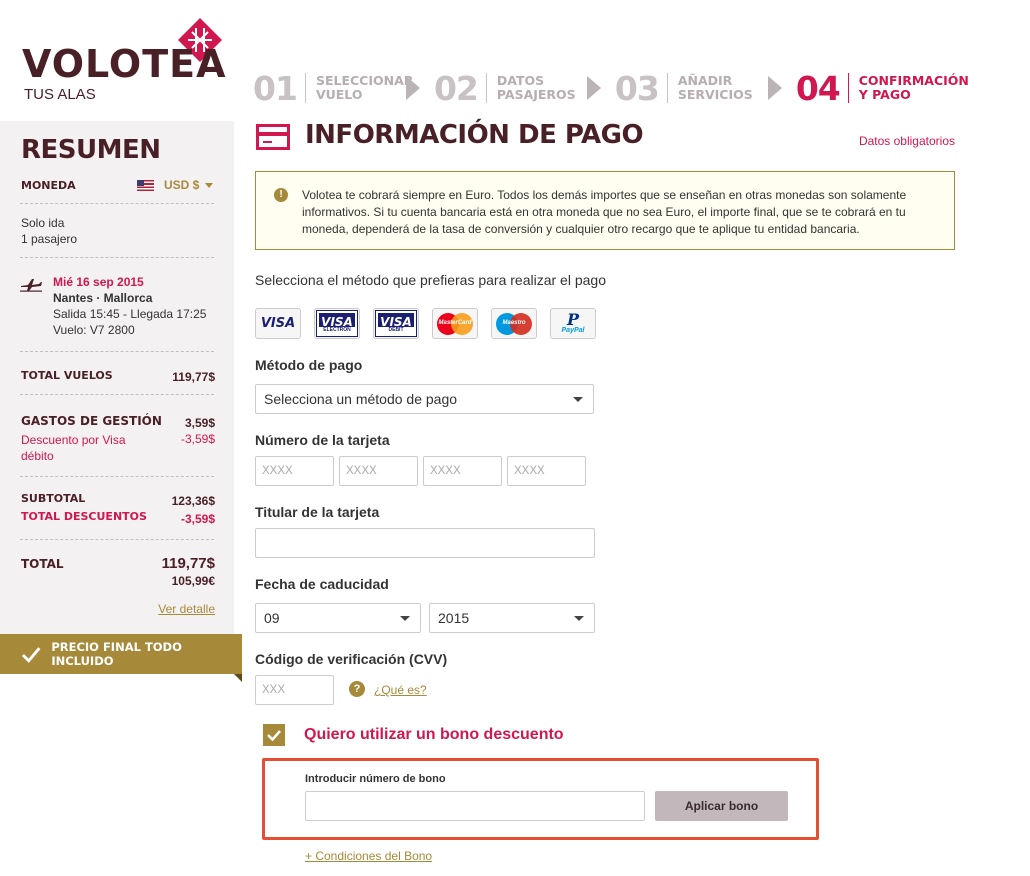 This screenshot has width=1030, height=876. I want to click on step-2: 02 DATOS PASAJEROS, so click(524, 88).